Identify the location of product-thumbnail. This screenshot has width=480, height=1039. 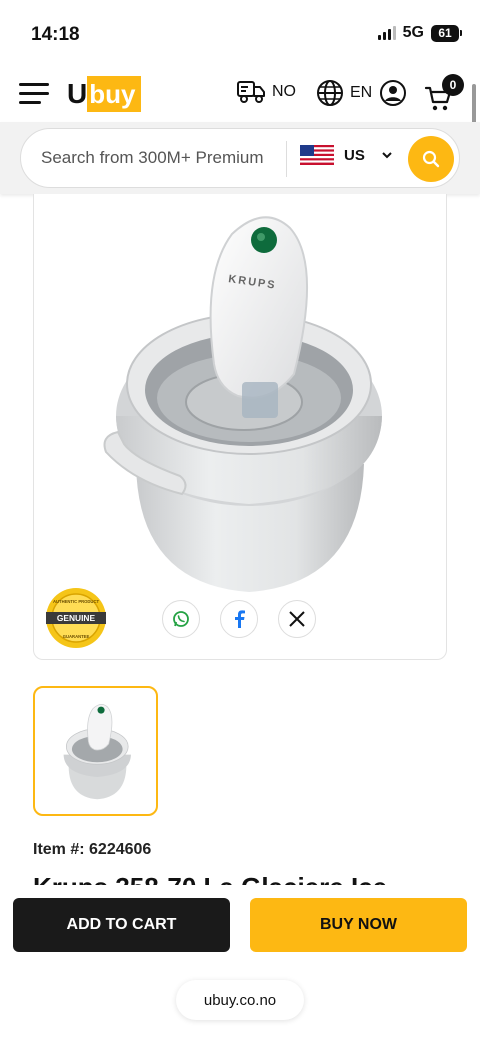
(95, 751).